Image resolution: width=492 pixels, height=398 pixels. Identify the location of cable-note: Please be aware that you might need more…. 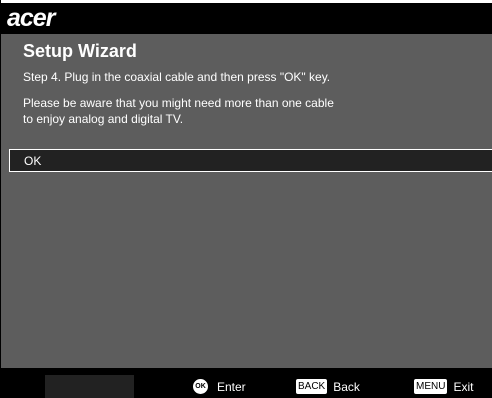
(223, 111).